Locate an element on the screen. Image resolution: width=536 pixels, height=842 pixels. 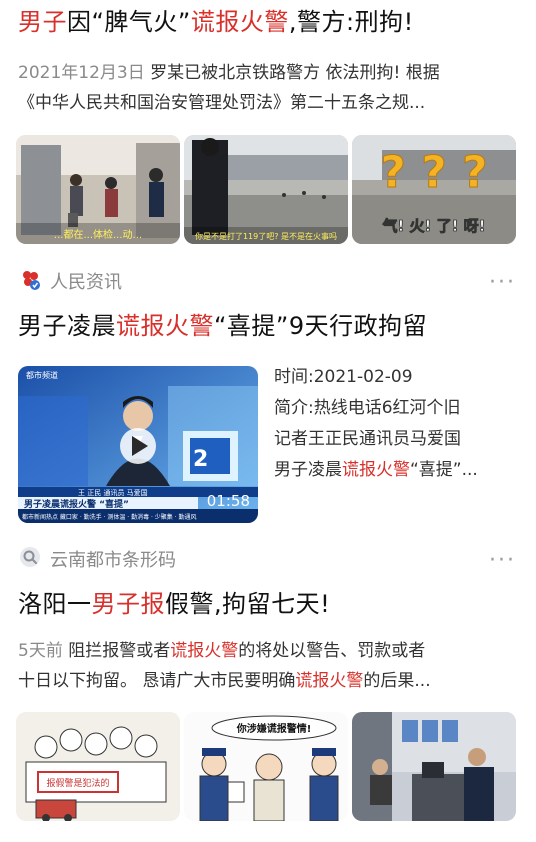
intro-highlight: 谎报火警 is located at coordinates (376, 470).